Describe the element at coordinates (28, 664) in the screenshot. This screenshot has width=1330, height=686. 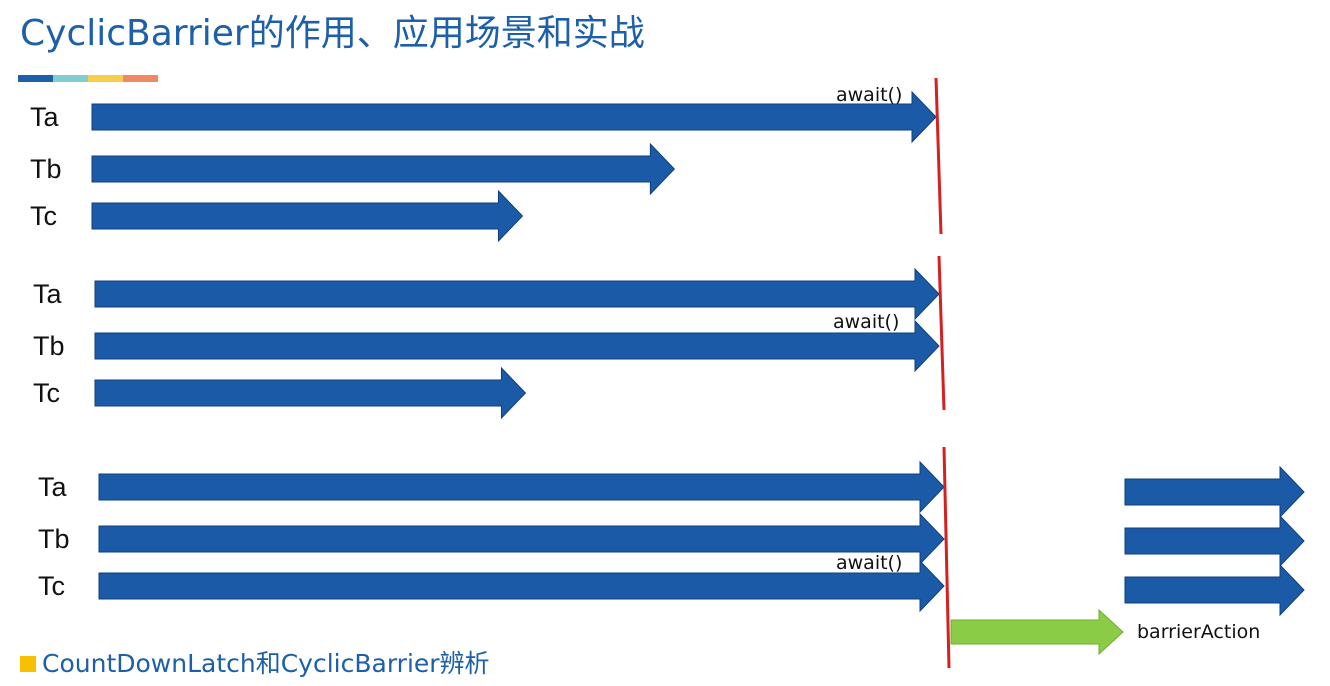
I see `square-bullet-icon` at that location.